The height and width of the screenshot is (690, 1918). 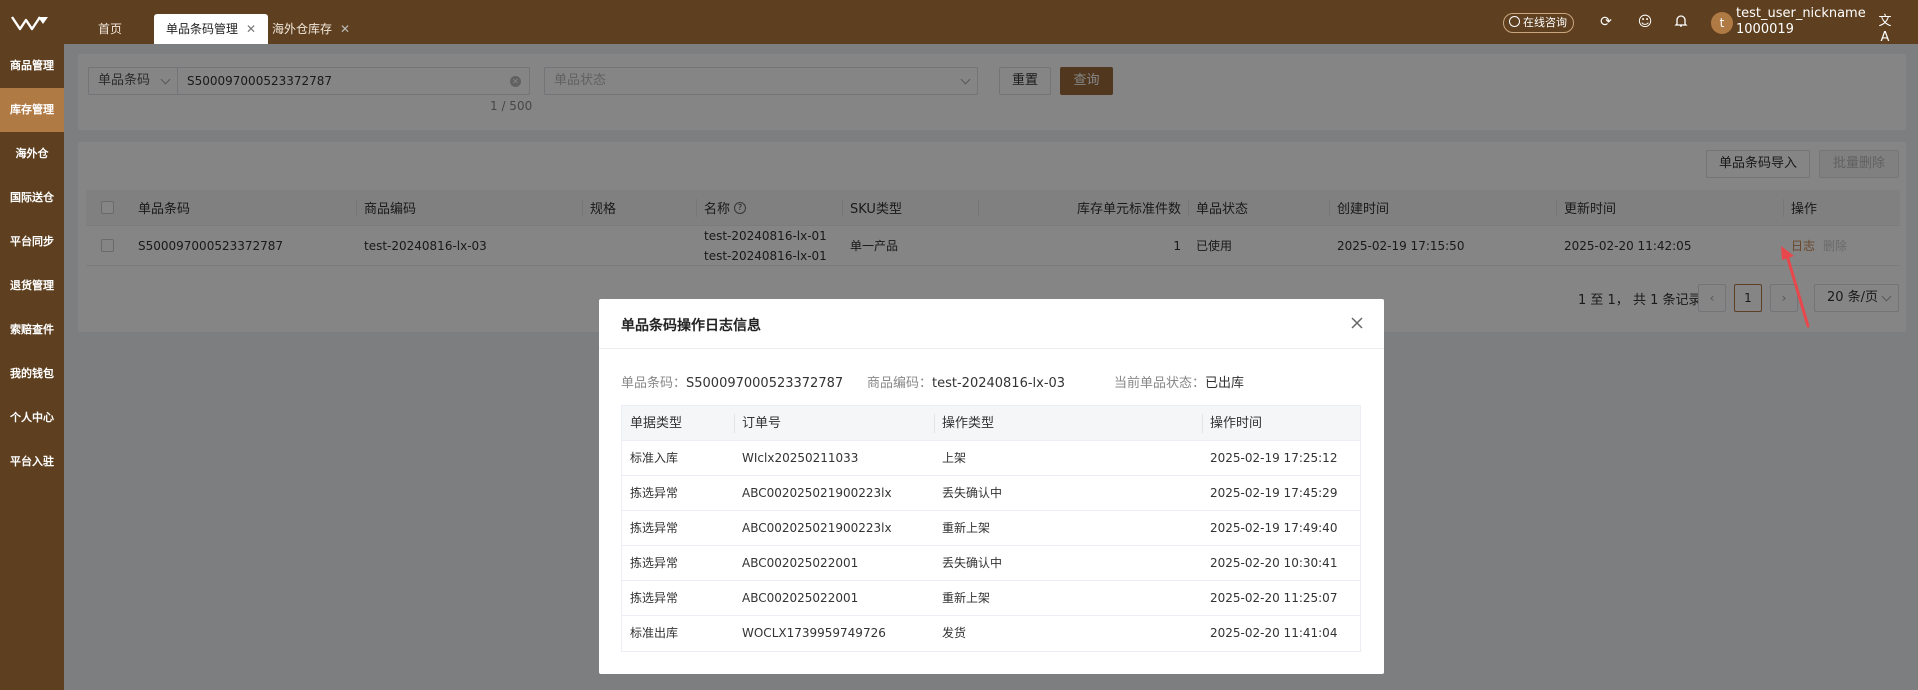 I want to click on info-label: 单品条码：, so click(x=654, y=383).